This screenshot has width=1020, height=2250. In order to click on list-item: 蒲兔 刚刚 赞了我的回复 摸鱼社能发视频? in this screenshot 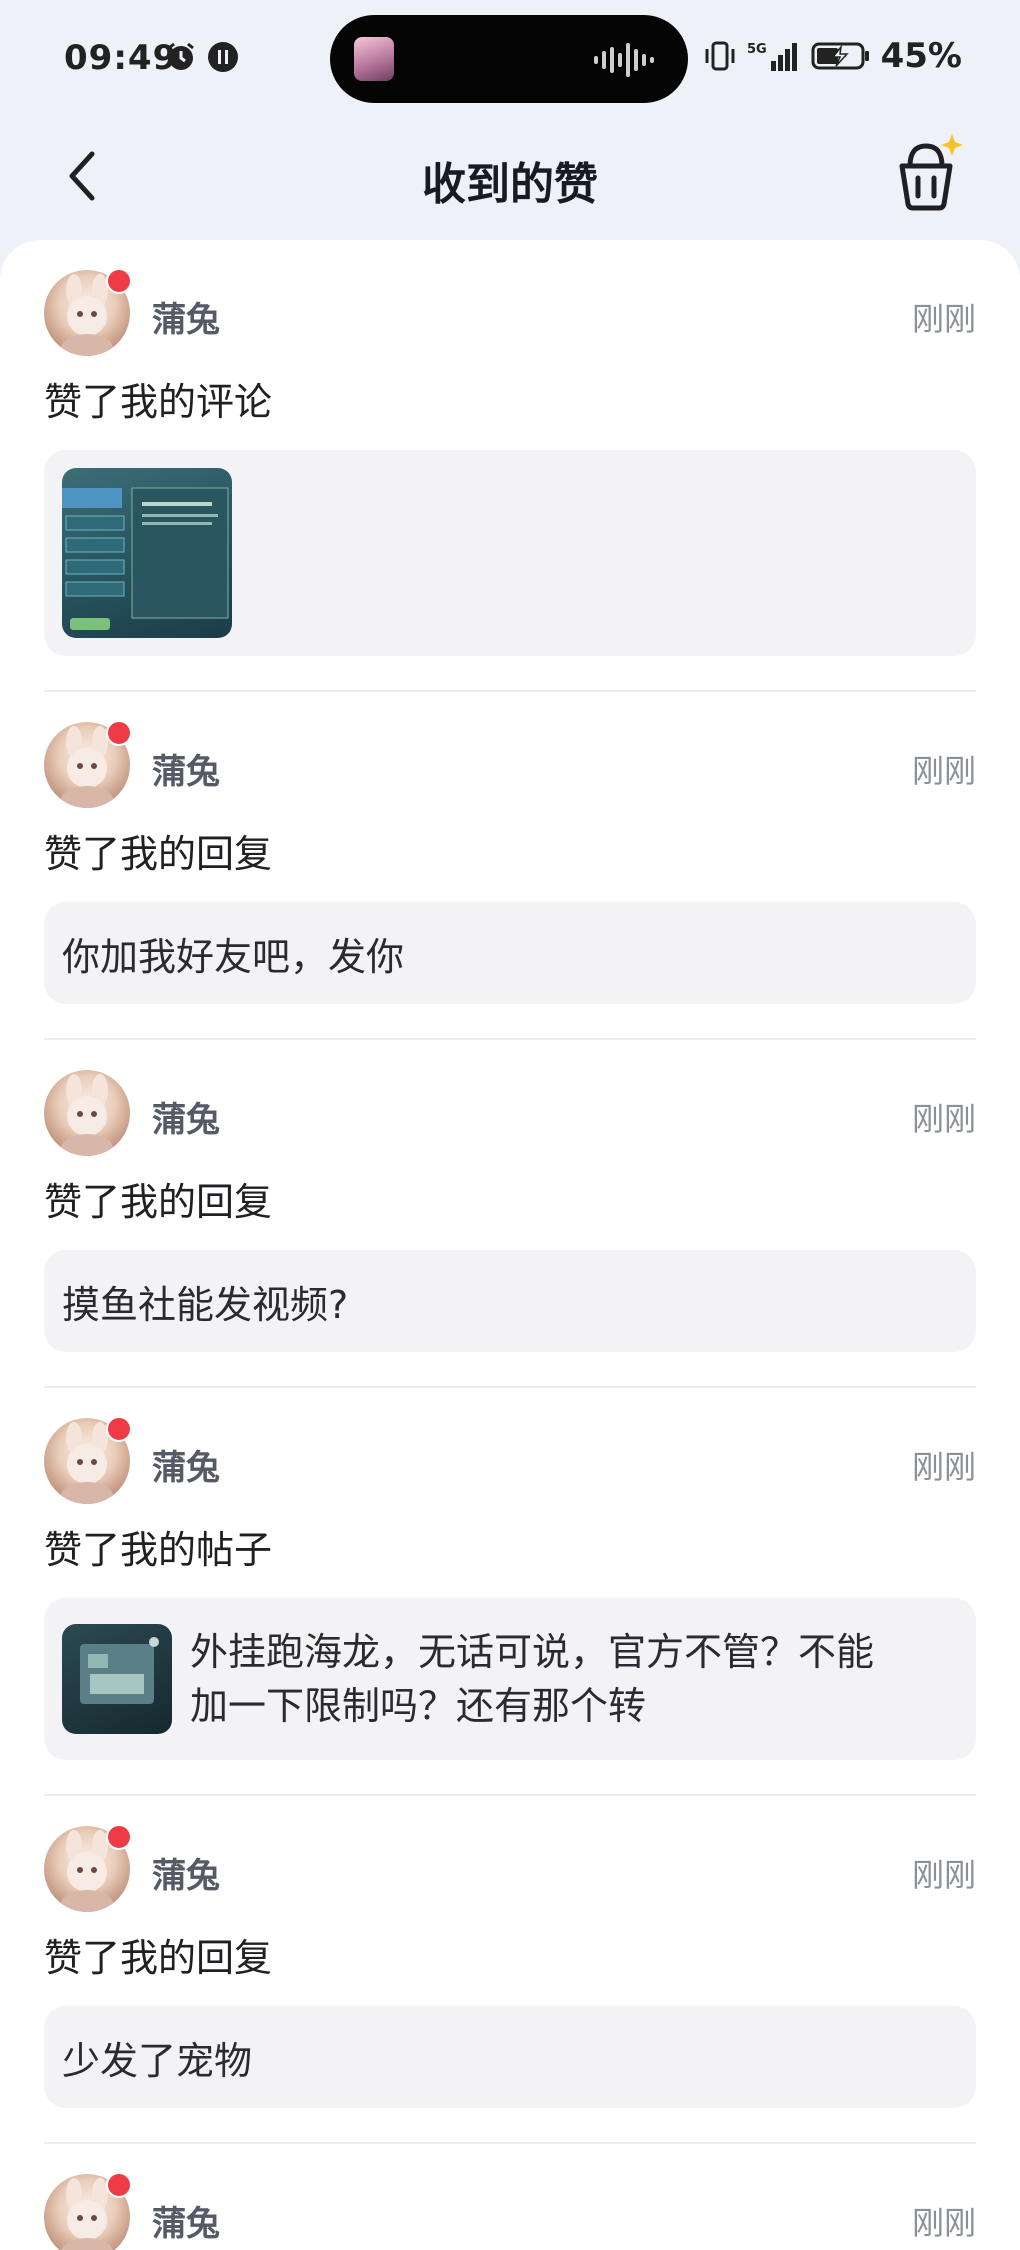, I will do `click(510, 1195)`.